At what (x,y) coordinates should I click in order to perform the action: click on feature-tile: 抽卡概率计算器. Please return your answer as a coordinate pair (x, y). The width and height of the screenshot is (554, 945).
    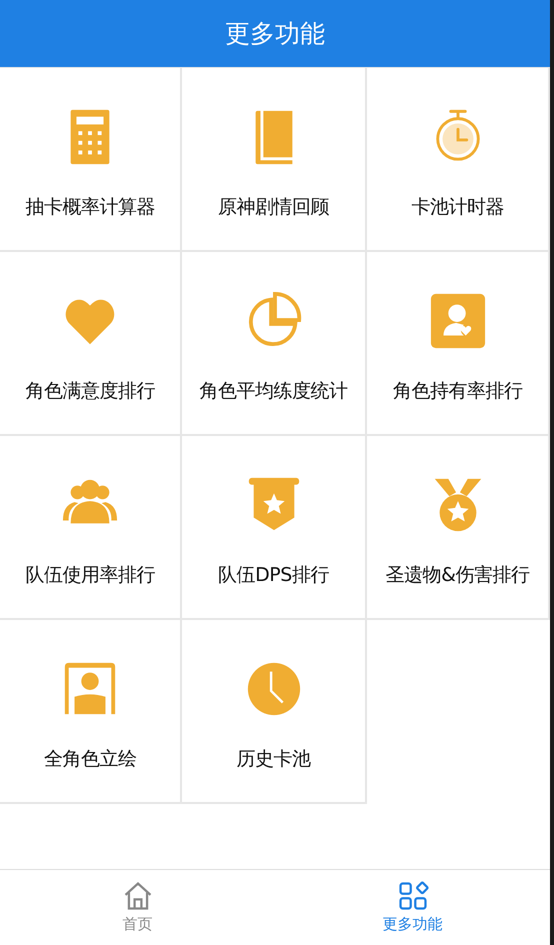
    Looking at the image, I should click on (91, 160).